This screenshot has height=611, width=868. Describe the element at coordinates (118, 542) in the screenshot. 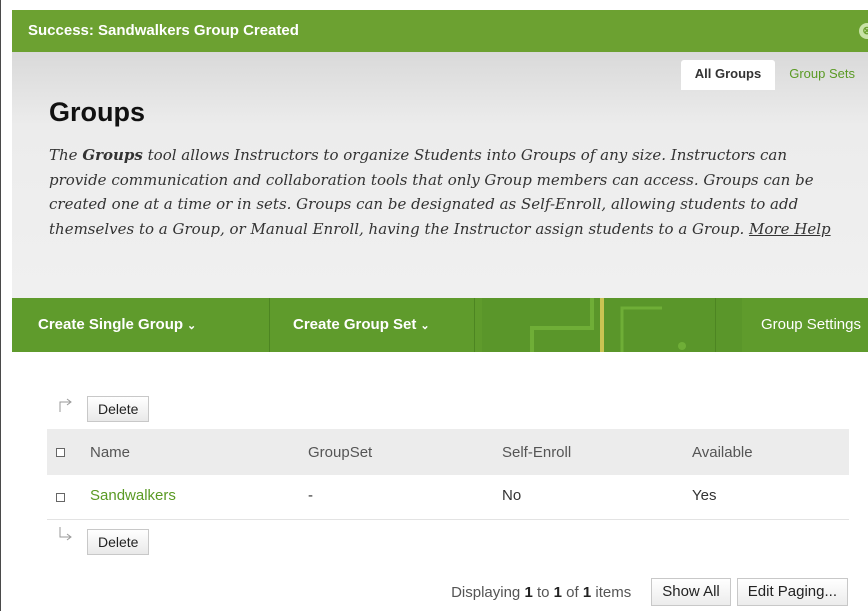

I see `delete-button-bottom: Delete` at that location.